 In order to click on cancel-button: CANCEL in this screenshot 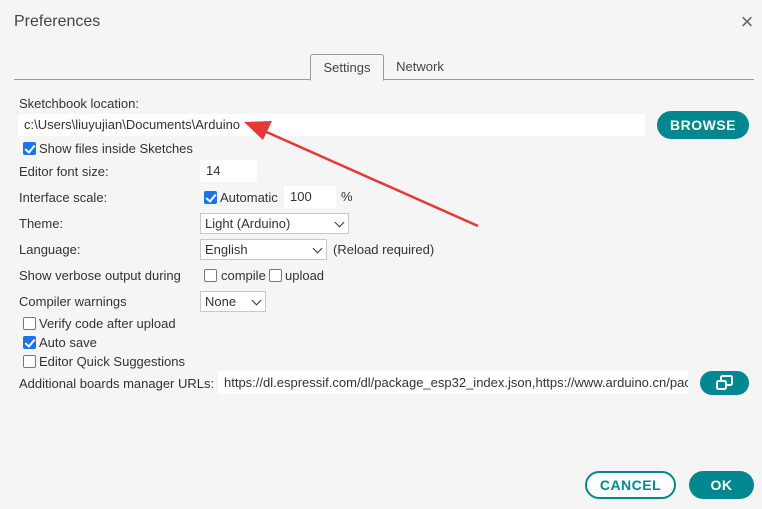, I will do `click(630, 485)`.